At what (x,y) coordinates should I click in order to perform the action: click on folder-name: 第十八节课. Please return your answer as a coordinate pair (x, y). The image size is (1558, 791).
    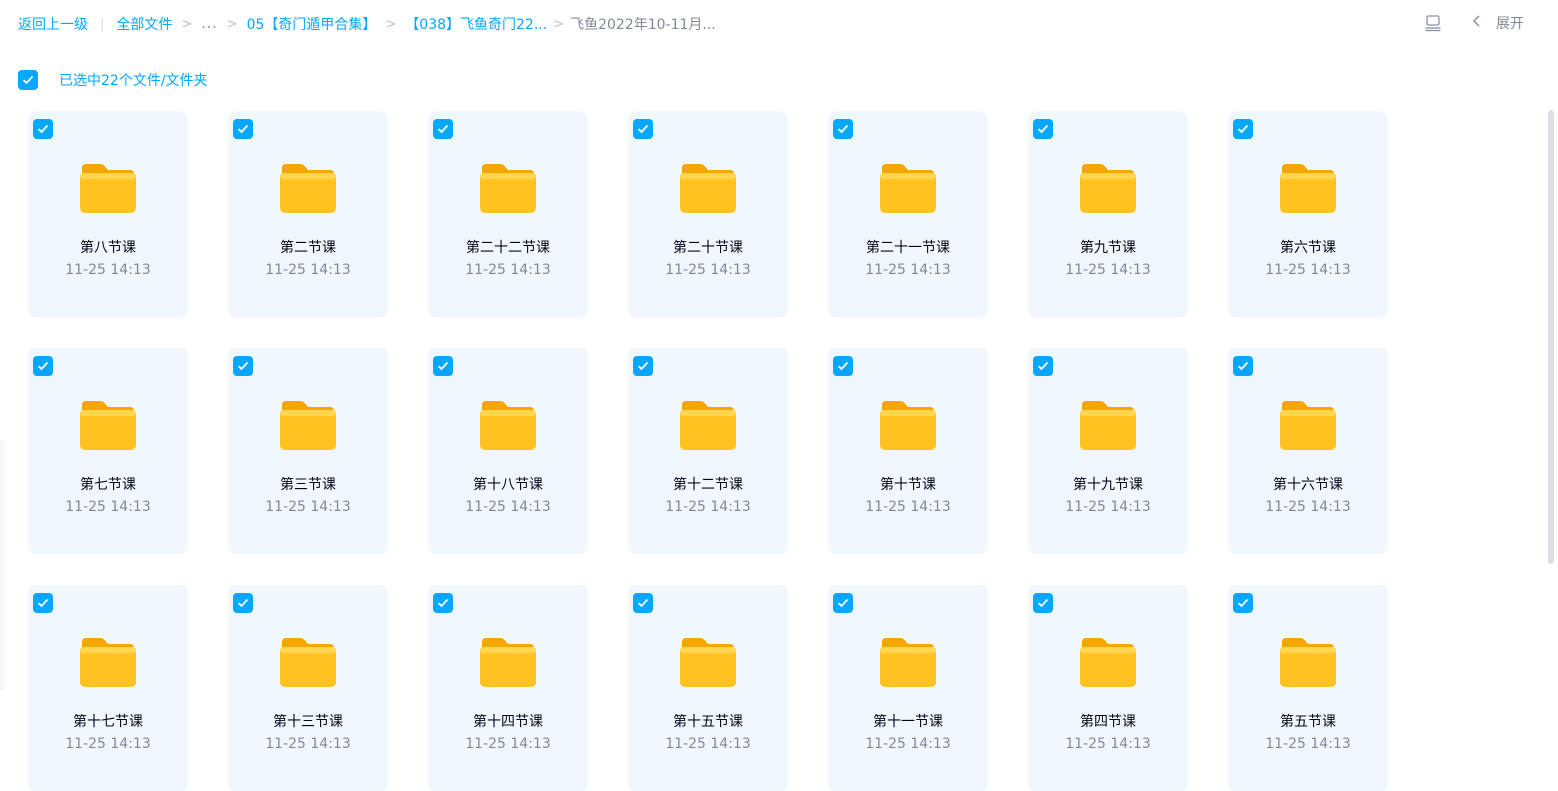
    Looking at the image, I should click on (508, 485).